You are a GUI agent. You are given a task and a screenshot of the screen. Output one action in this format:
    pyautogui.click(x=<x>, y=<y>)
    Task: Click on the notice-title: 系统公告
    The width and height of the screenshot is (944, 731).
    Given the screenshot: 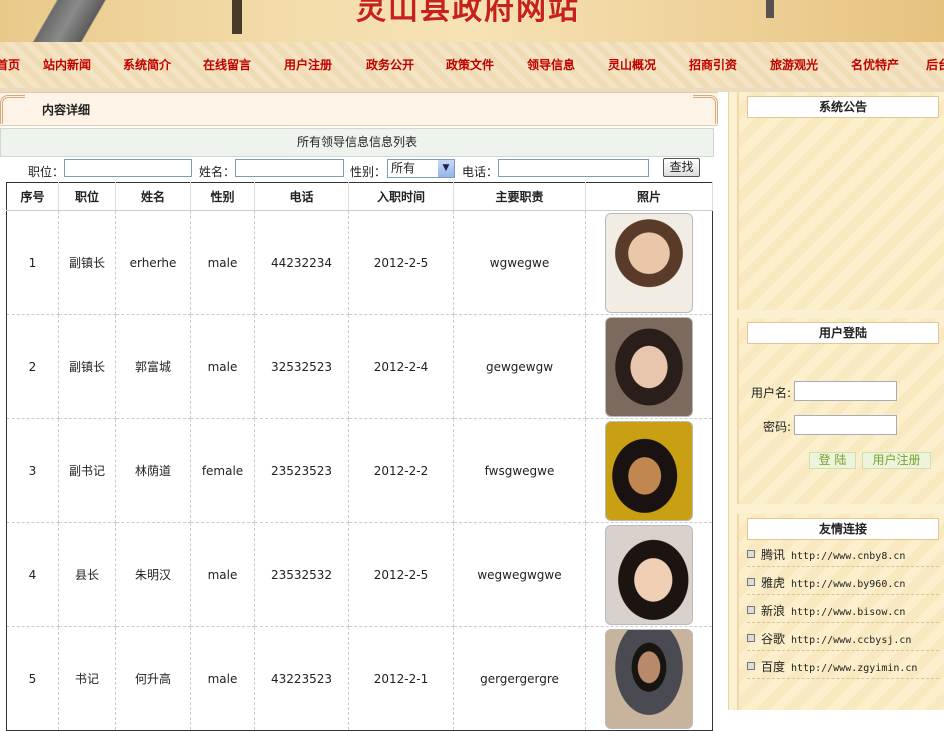 What is the action you would take?
    pyautogui.click(x=843, y=107)
    